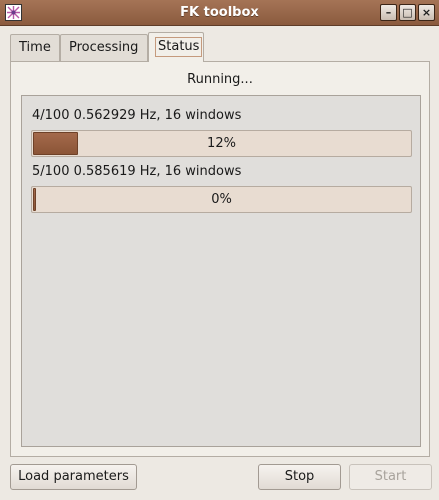  Describe the element at coordinates (426, 12) in the screenshot. I see `close-button: ×` at that location.